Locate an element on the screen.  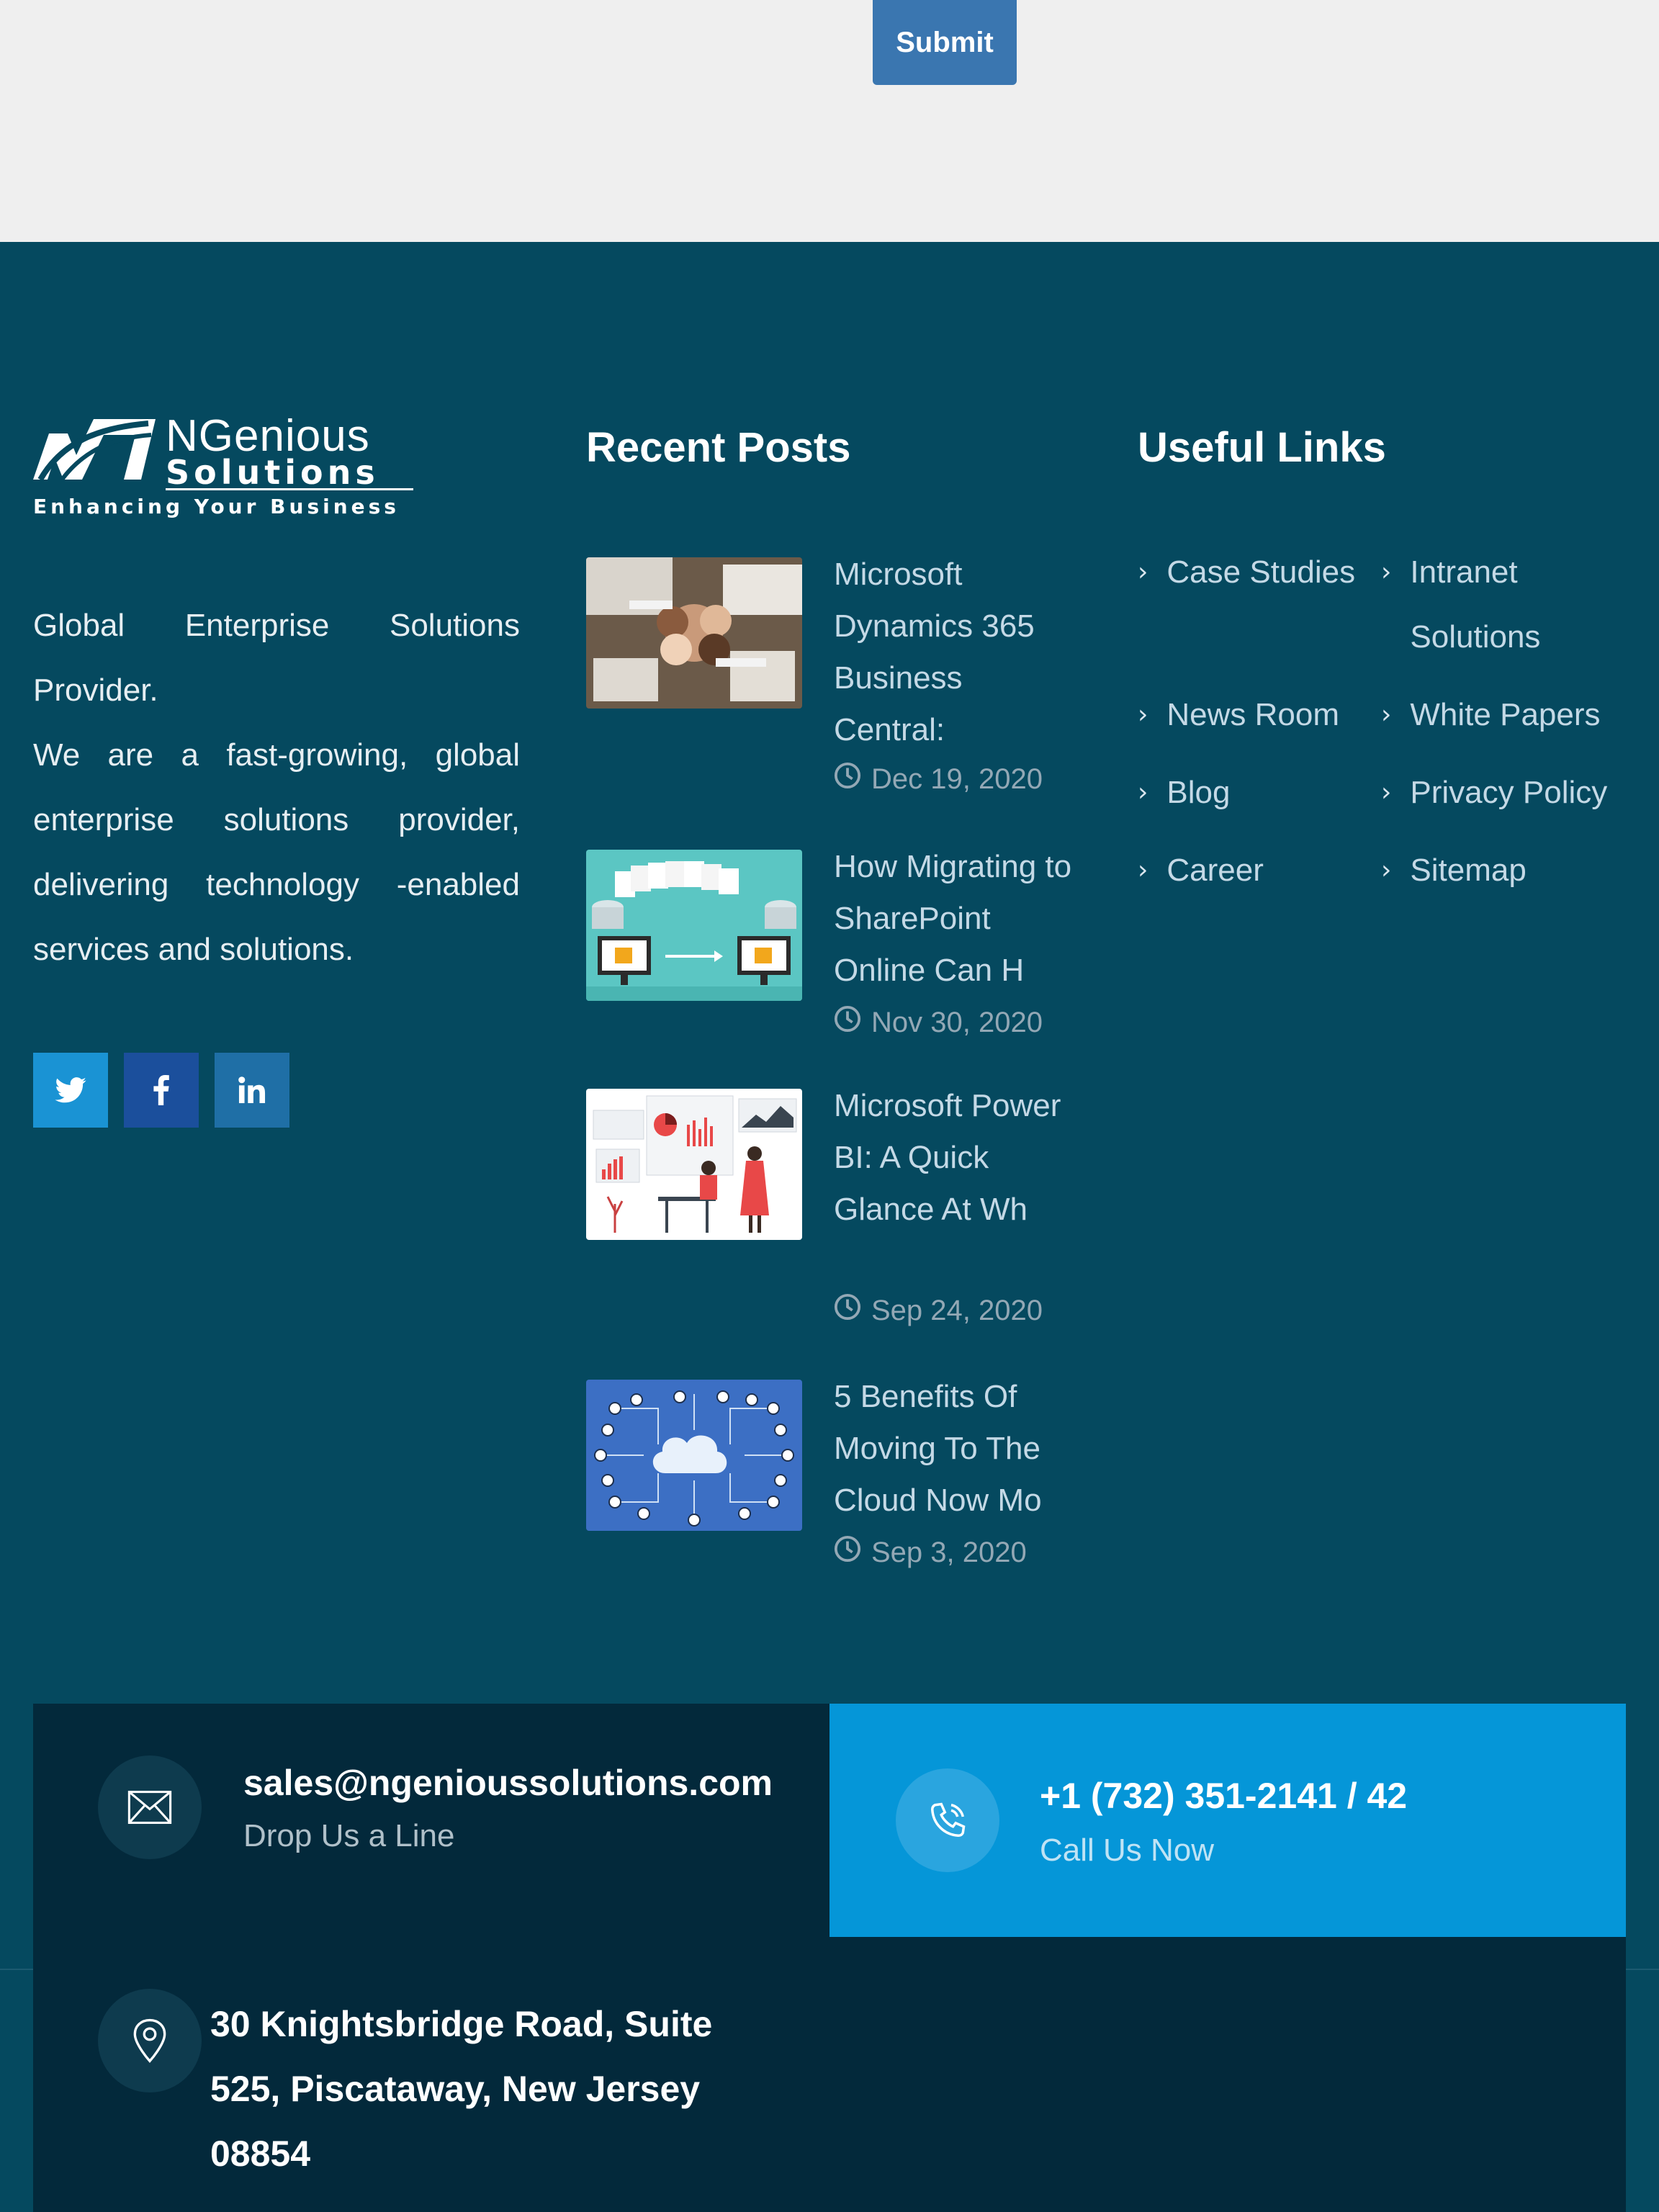
twitter-button is located at coordinates (70, 1090).